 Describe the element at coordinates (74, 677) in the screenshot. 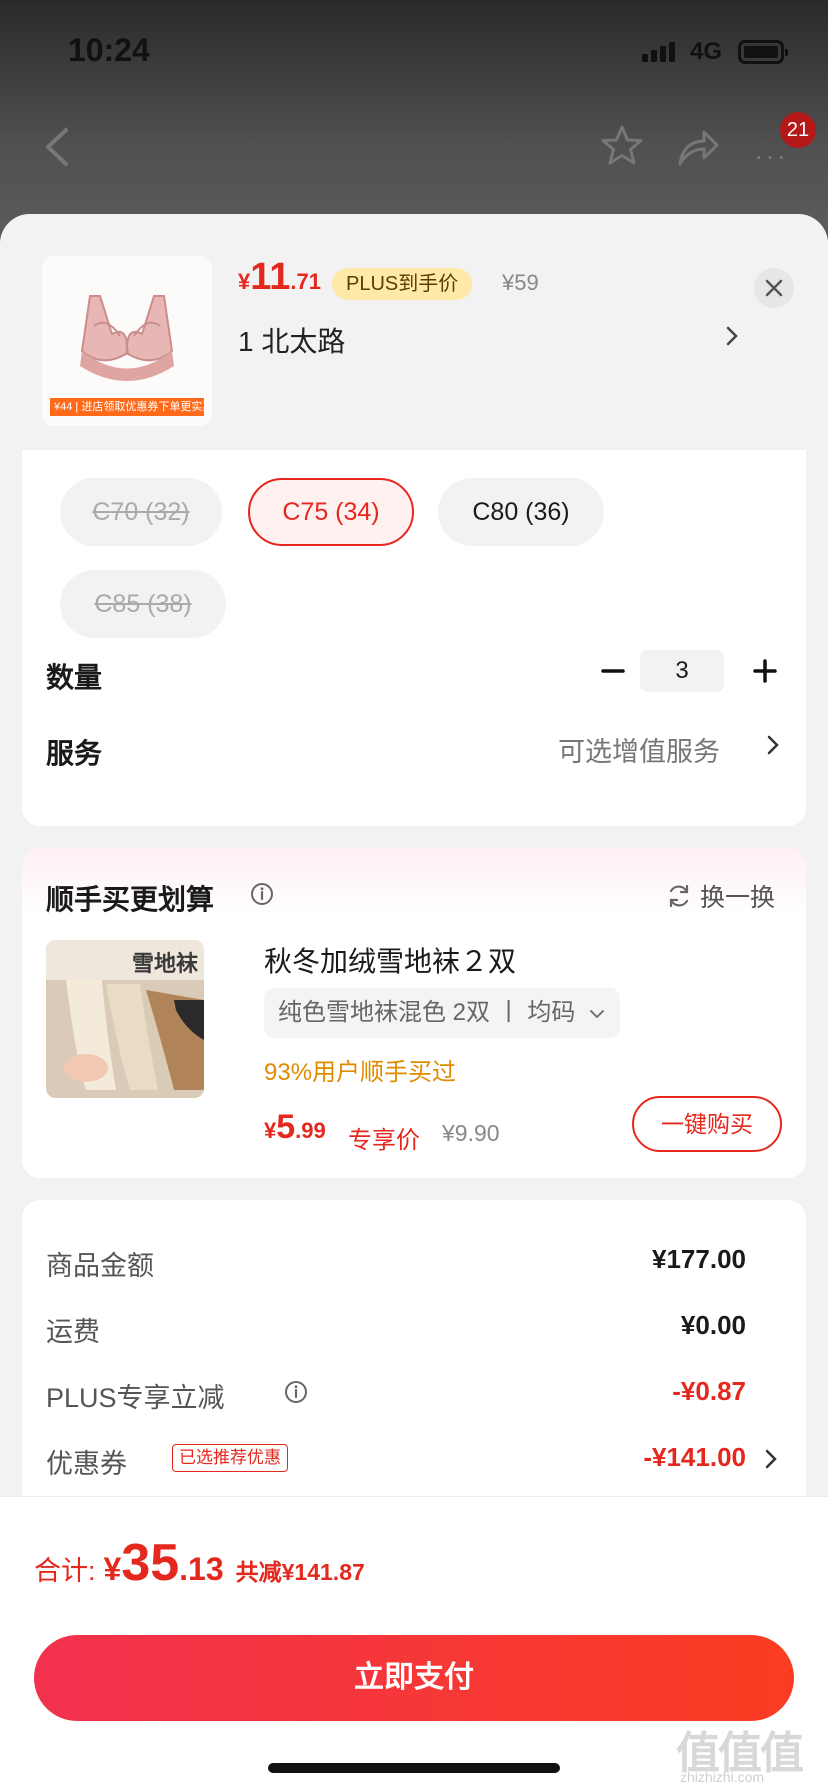

I see `quantity-label: 数量` at that location.